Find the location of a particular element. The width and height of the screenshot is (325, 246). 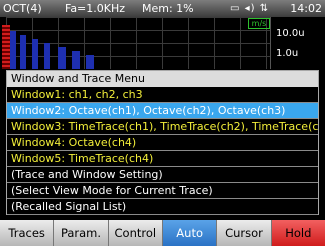

traces-button: Traces is located at coordinates (27, 233).